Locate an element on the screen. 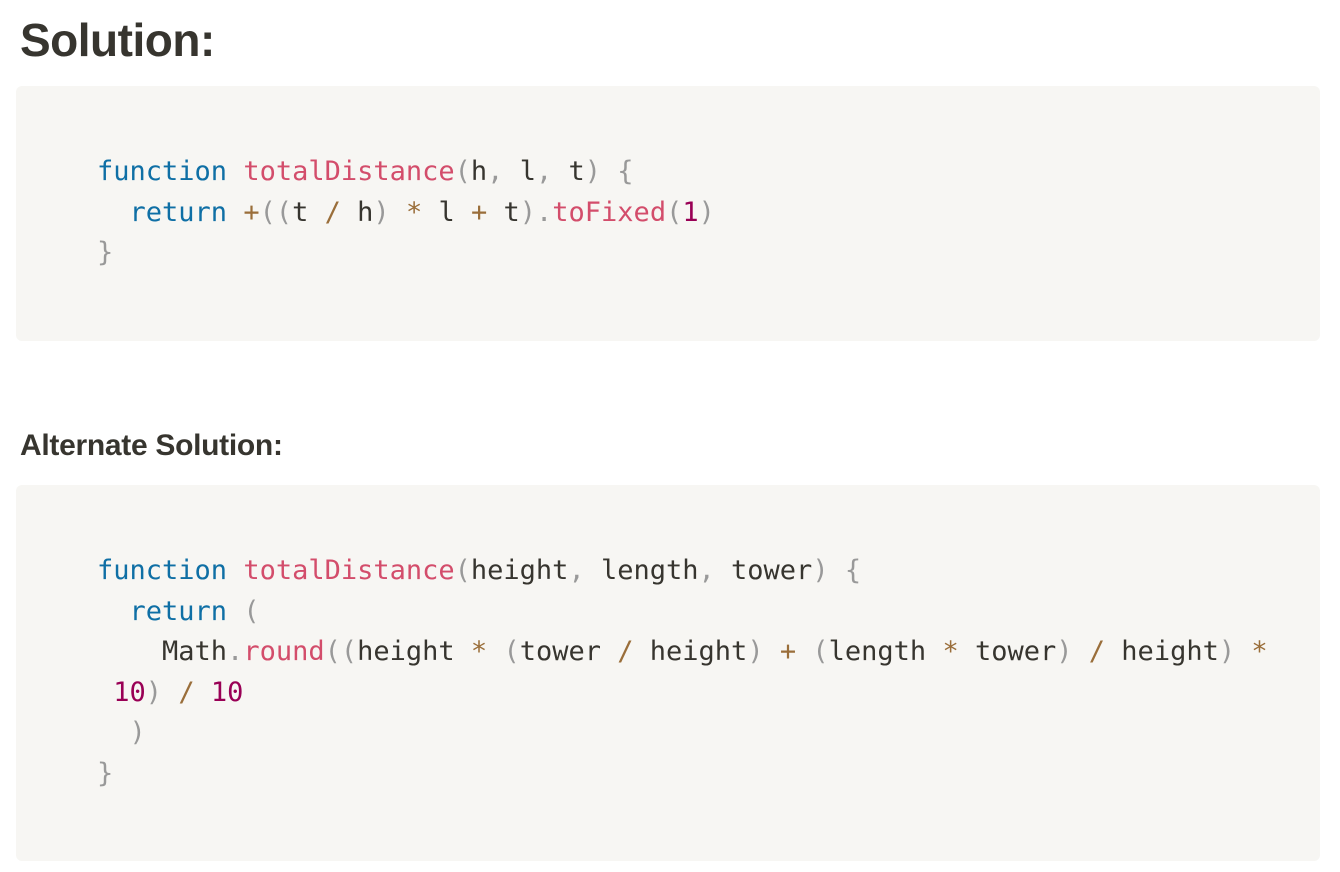 This screenshot has width=1340, height=872. code-line: 10) / 10 is located at coordinates (682, 693).